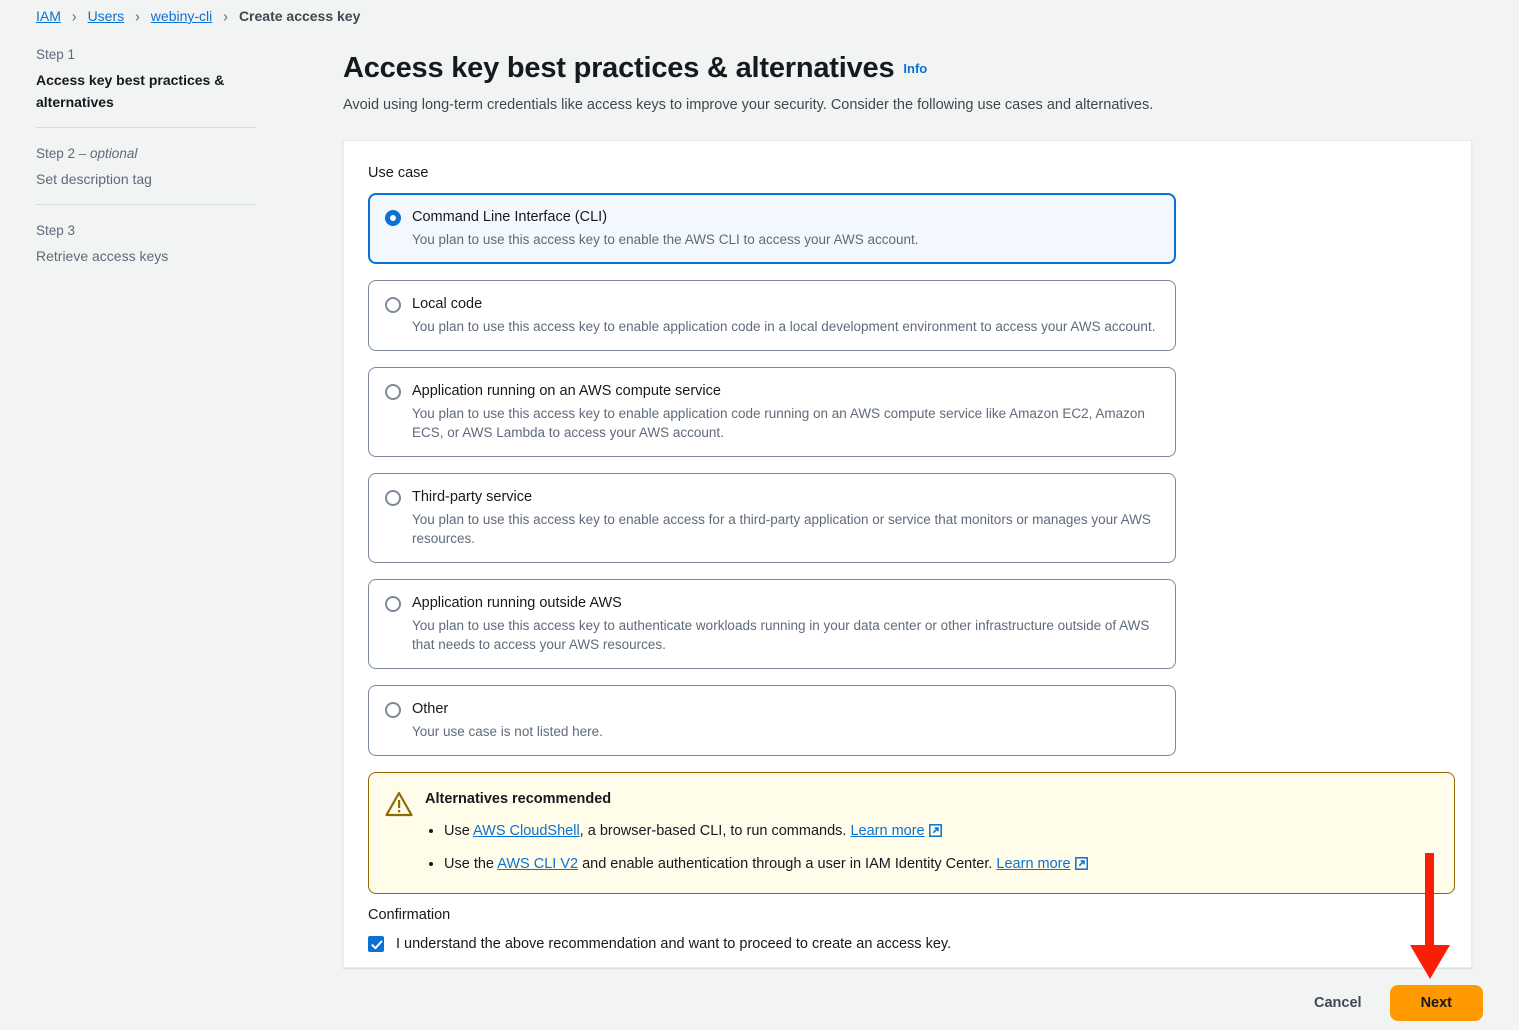 This screenshot has height=1030, width=1519. I want to click on cancel-button: Cancel, so click(1338, 1003).